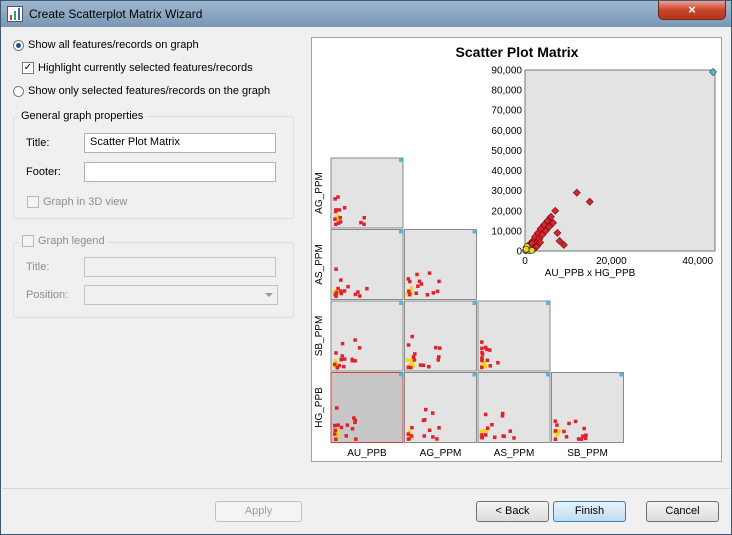 The height and width of the screenshot is (535, 732). I want to click on option-graph-3d: Graph in 3D view, so click(77, 202).